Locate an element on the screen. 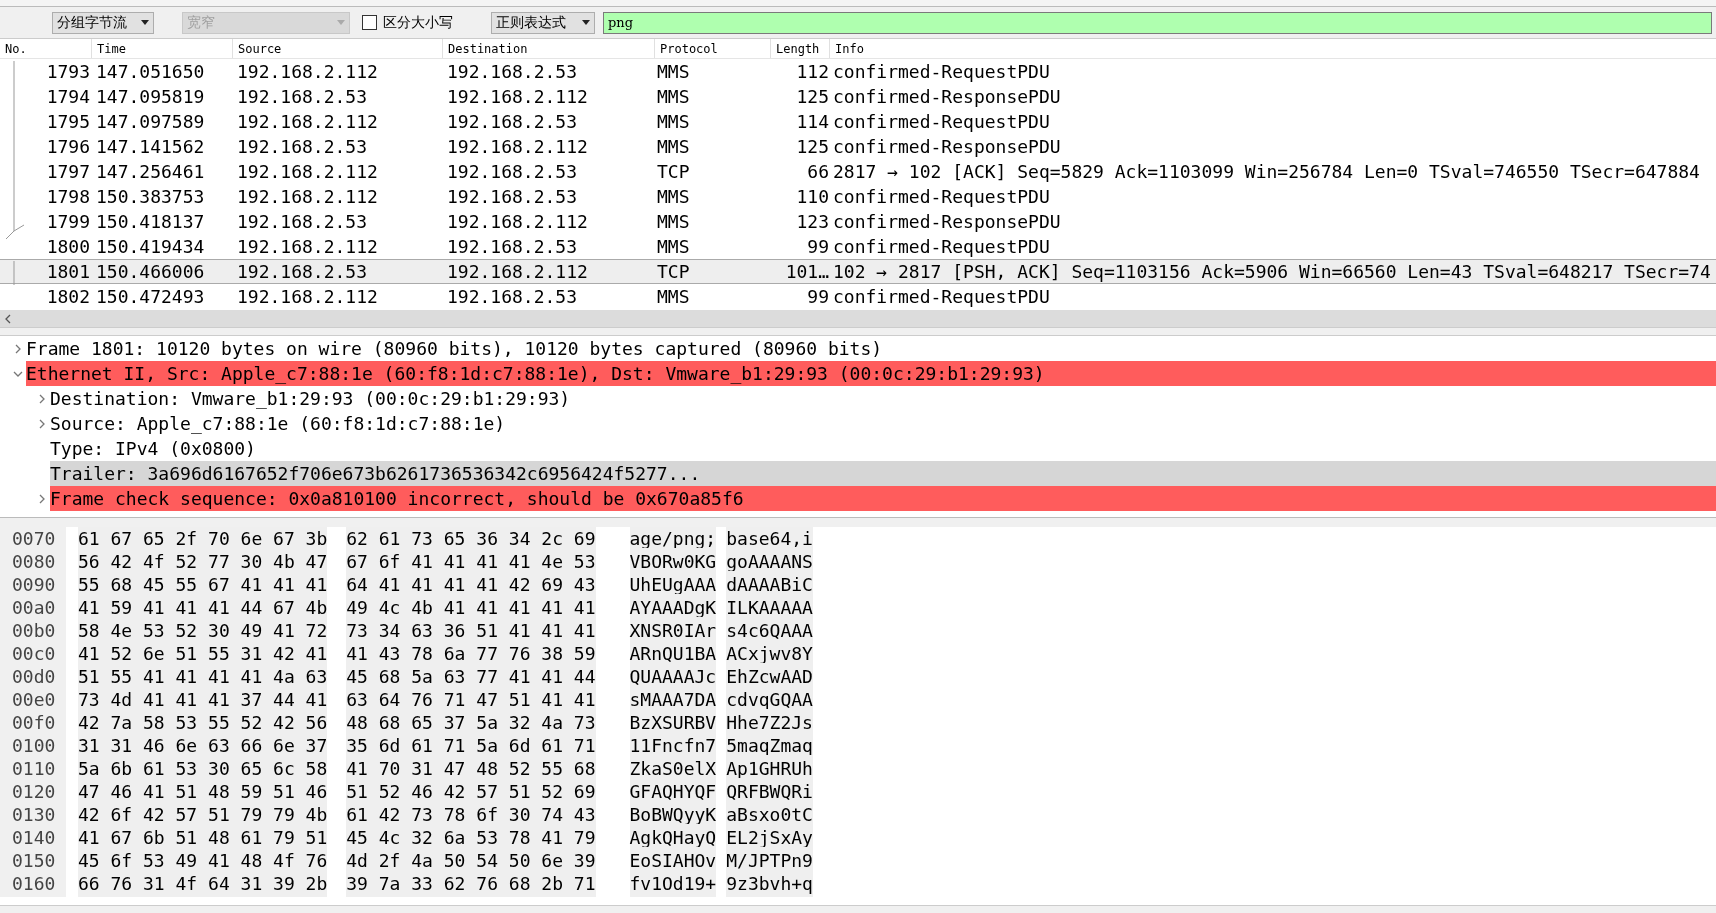  packet-row: 1793 147.051650 192.168.2.112 192.168.2.53 MMS 112 confirmed-RequestPDU is located at coordinates (858, 71).